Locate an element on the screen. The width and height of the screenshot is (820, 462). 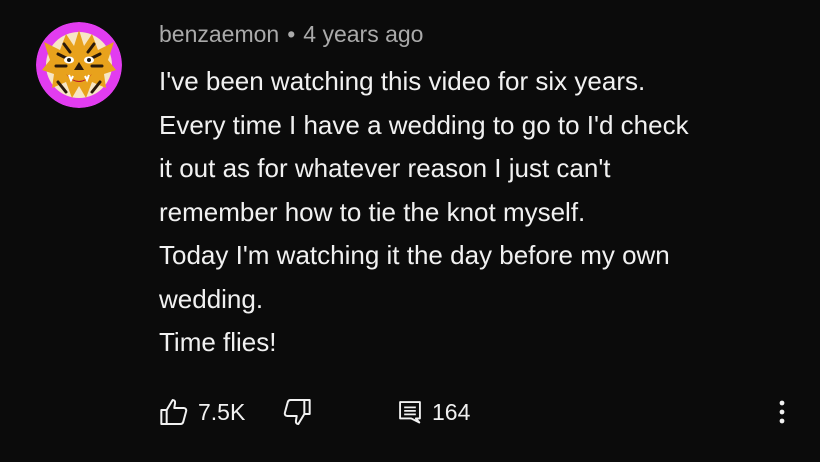
more-vertical-icon is located at coordinates (782, 412).